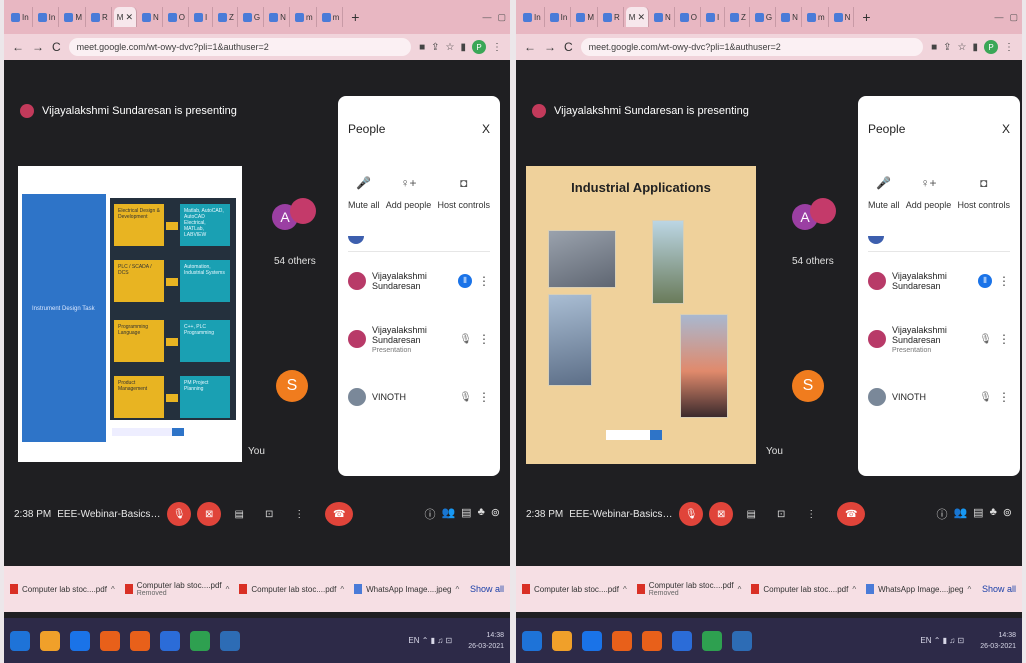 Image resolution: width=1026 pixels, height=663 pixels. I want to click on more-options-button: ⋮, so click(299, 514).